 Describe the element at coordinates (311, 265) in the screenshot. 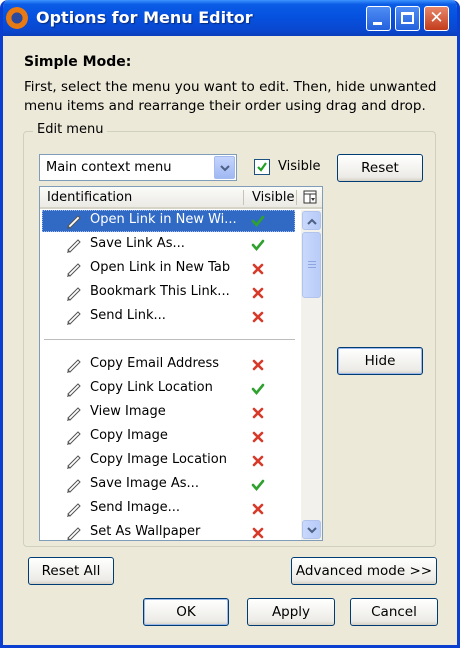

I see `scroll-thumb` at that location.